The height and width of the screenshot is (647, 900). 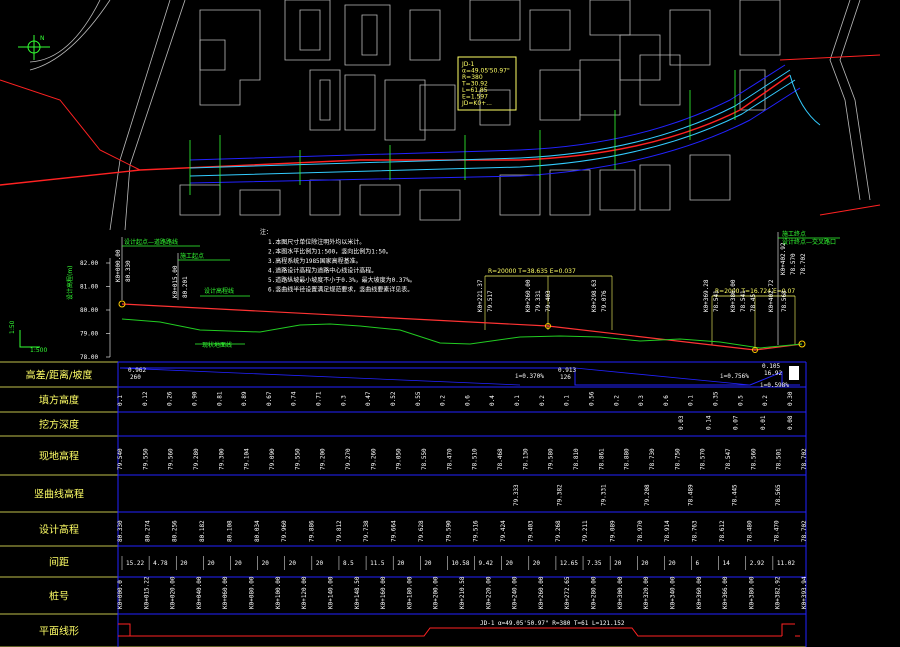 I want to click on station-value: K0+020.00, so click(x=173, y=592).